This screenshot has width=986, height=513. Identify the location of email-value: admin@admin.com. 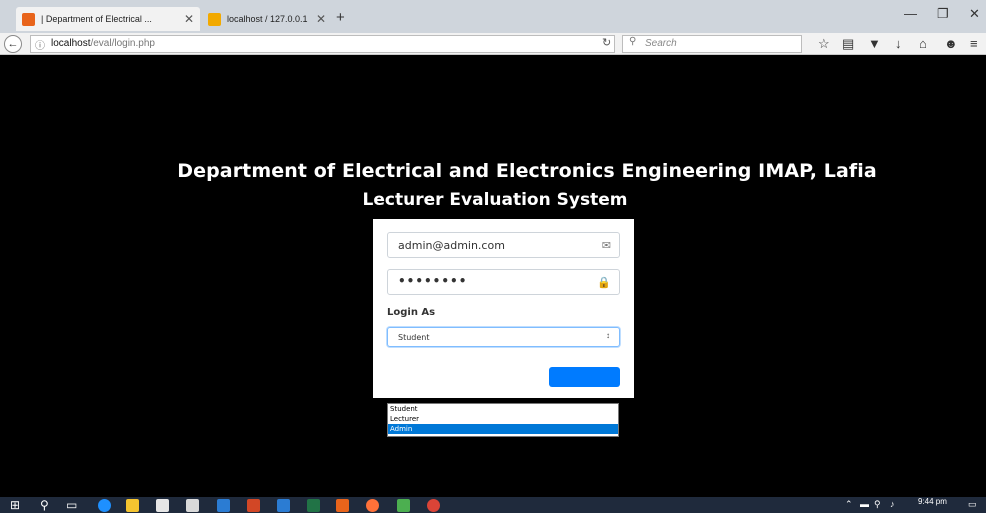
(451, 245).